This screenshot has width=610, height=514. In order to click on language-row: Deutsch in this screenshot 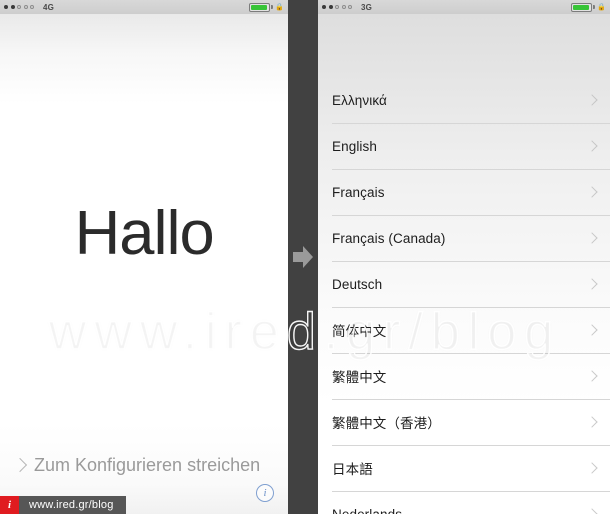, I will do `click(464, 284)`.